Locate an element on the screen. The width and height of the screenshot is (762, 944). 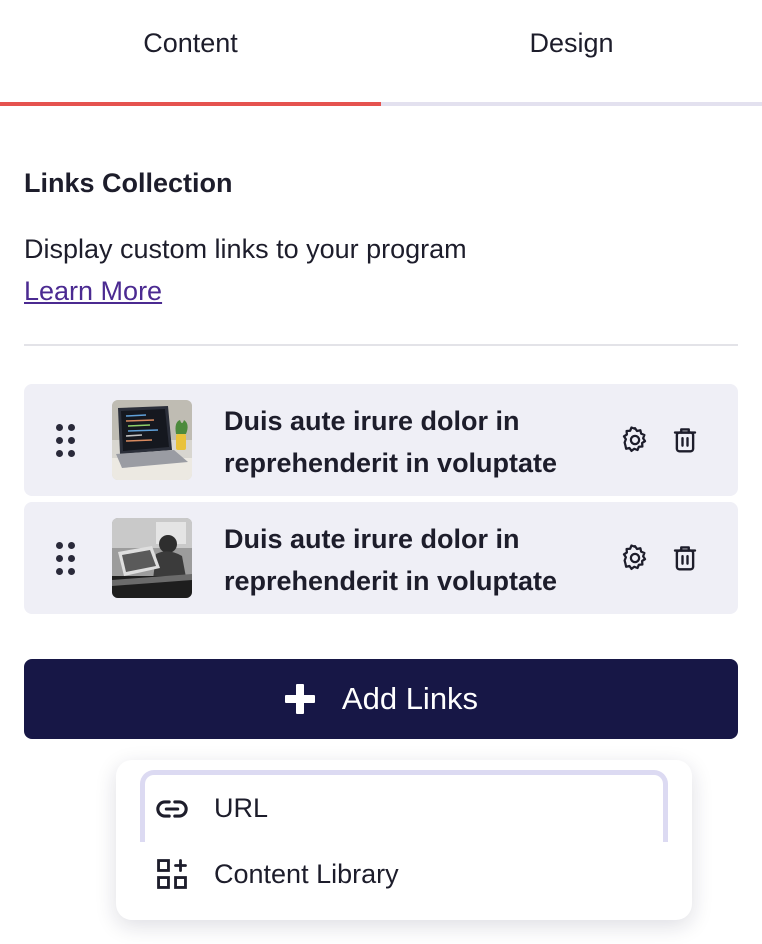
section-description: Display custom links to your program is located at coordinates (245, 249).